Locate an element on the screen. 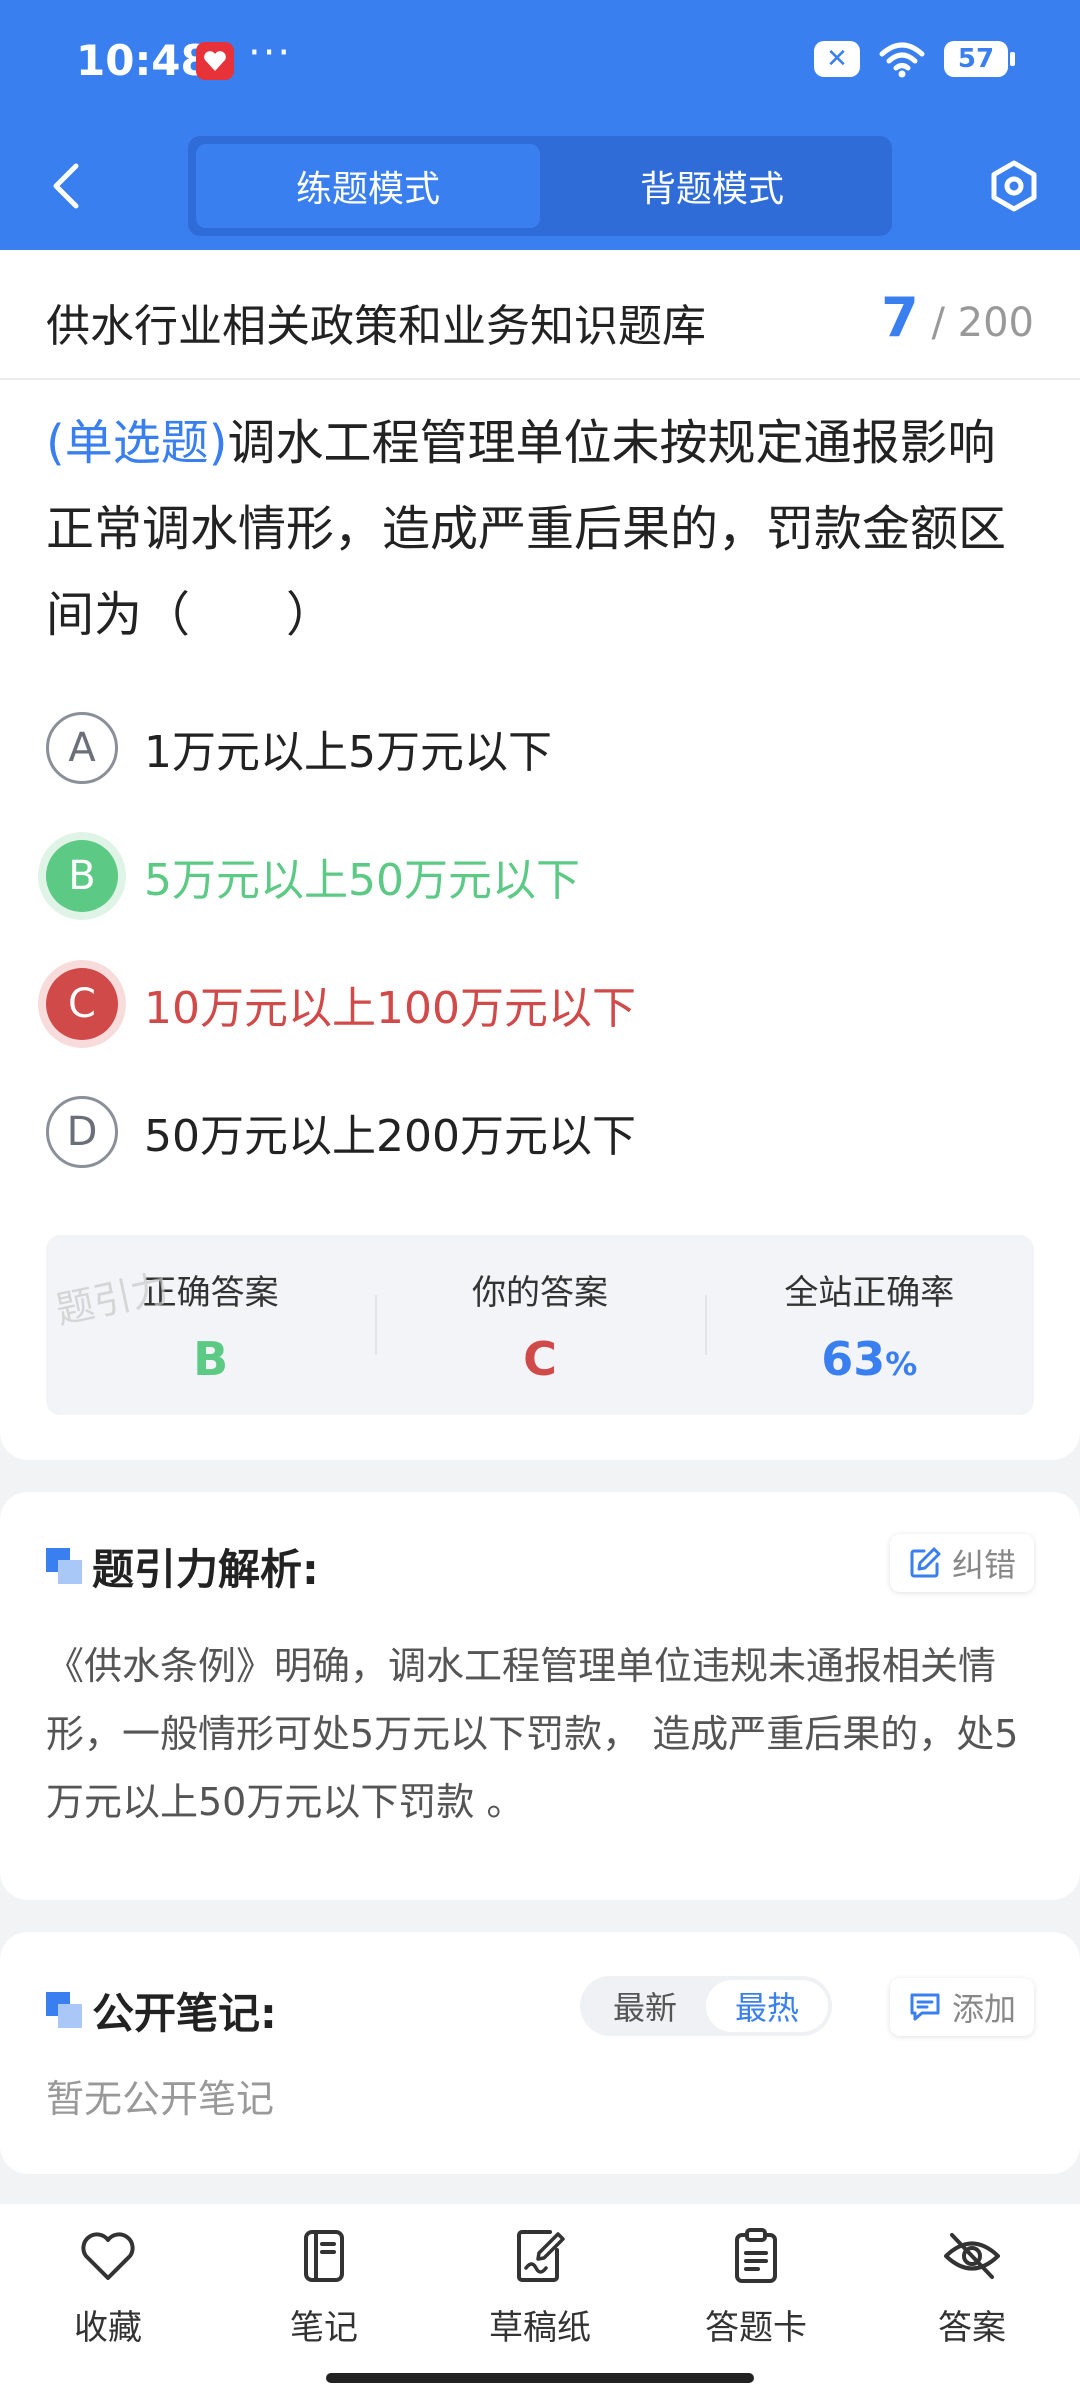 The width and height of the screenshot is (1080, 2400). total-questions: / 200 is located at coordinates (982, 323).